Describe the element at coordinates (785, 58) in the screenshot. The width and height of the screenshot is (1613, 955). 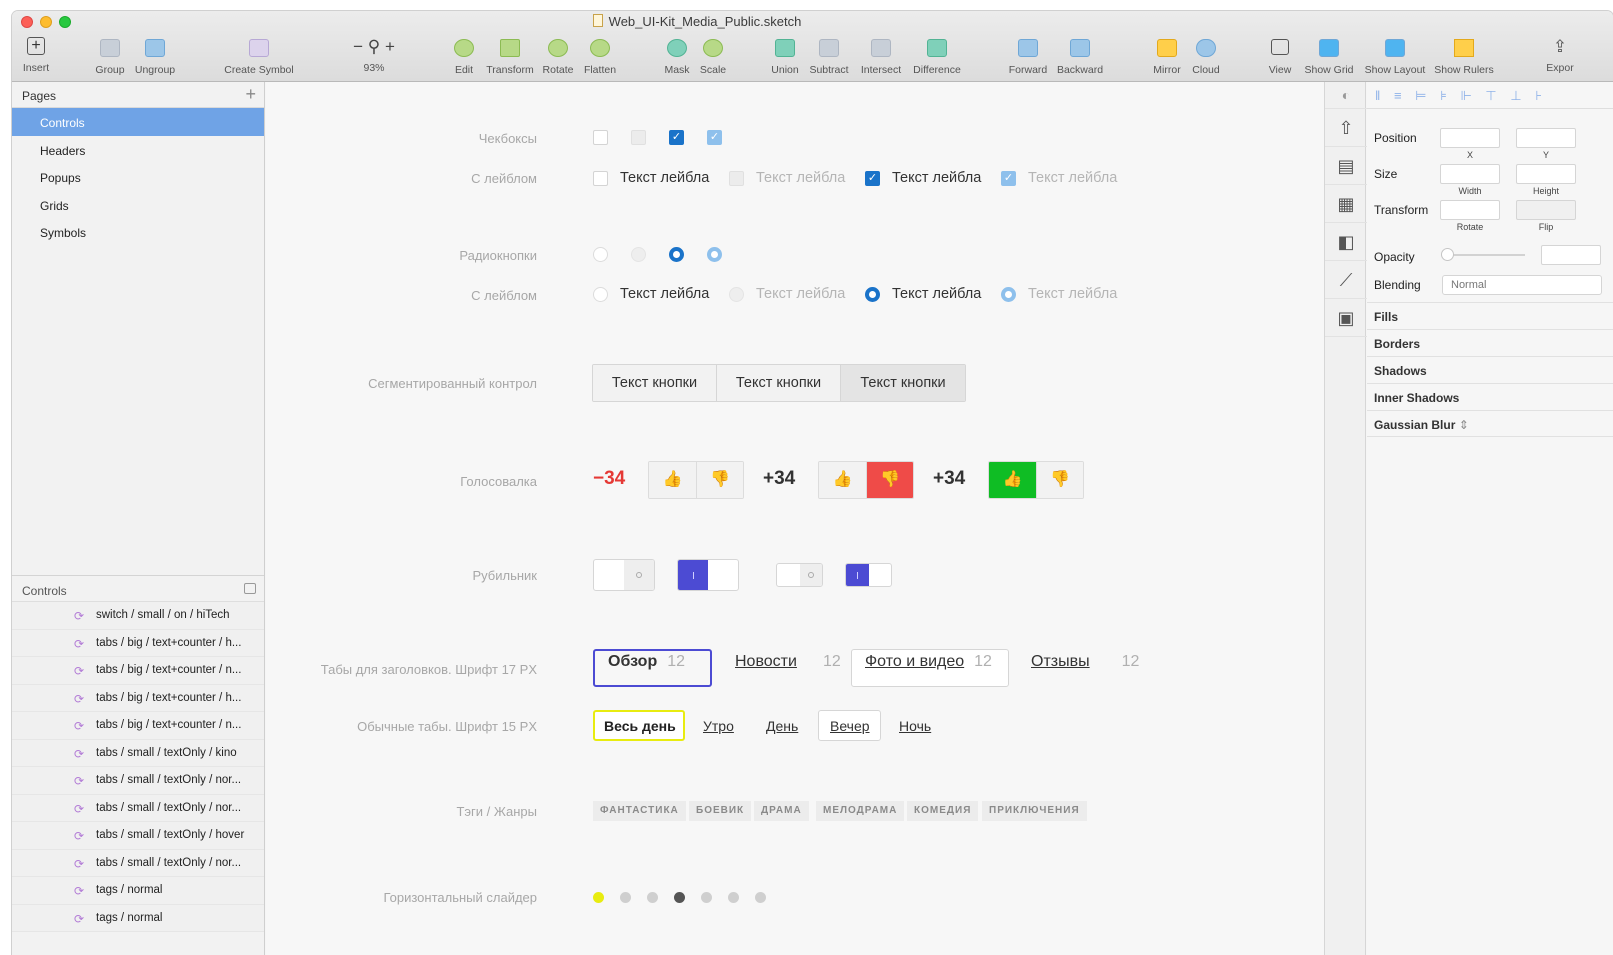
I see `union-button: Union` at that location.